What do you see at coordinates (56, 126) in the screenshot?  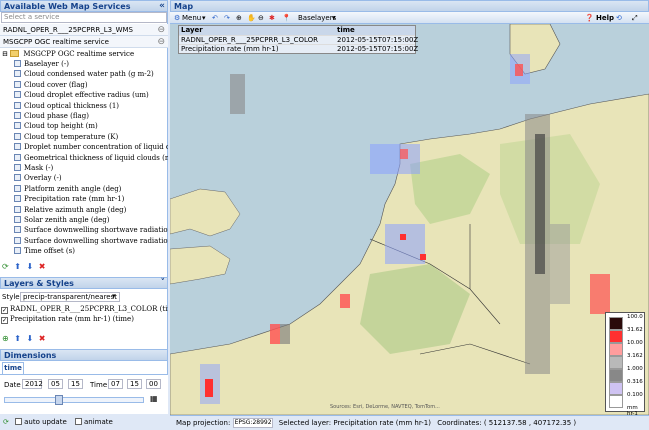 I see `tree-item: Cloud top height (m)` at bounding box center [56, 126].